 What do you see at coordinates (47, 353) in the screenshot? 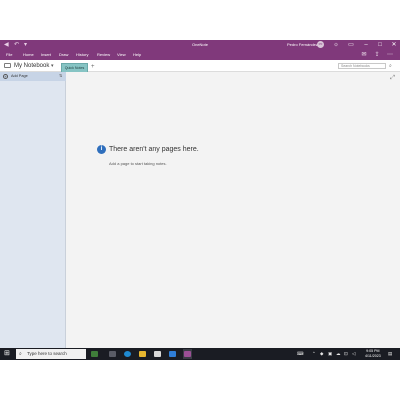
I see `taskbar-search-placeholder: Type here to search` at bounding box center [47, 353].